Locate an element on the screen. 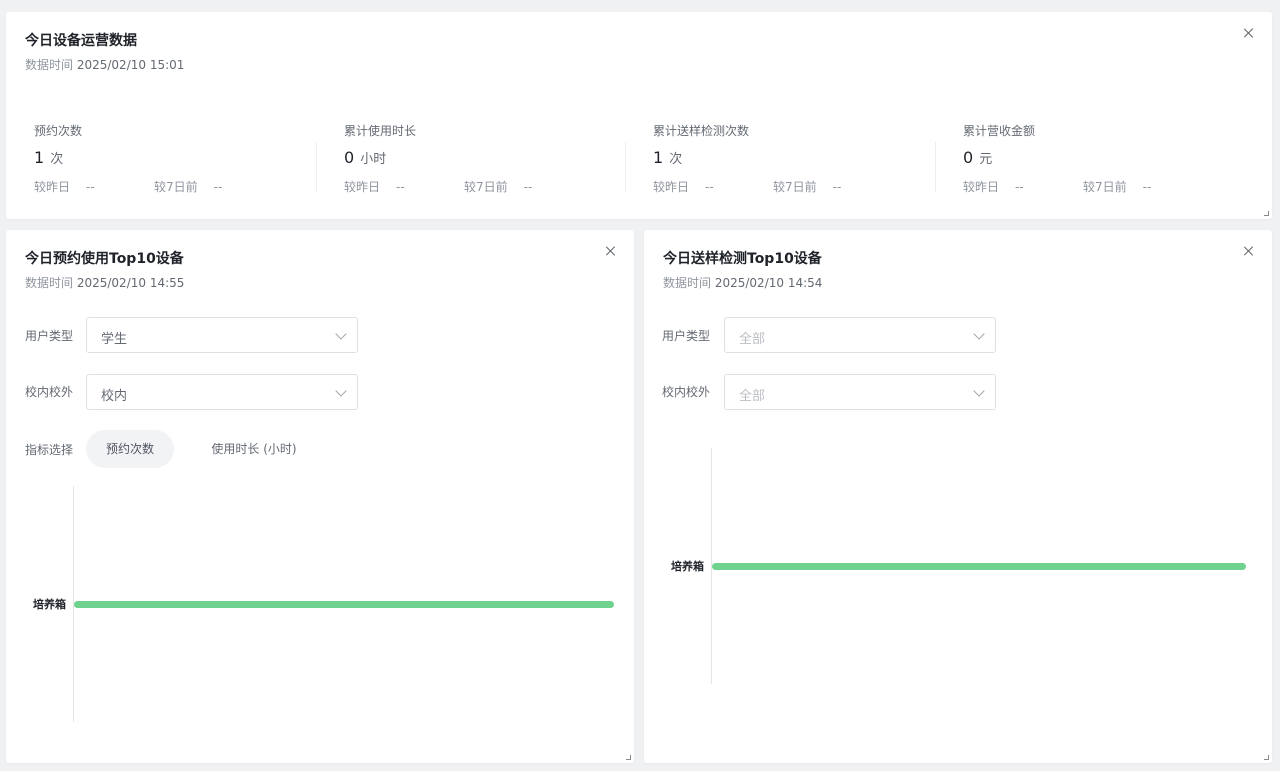  overview-title: 今日设备运营数据 is located at coordinates (81, 41).